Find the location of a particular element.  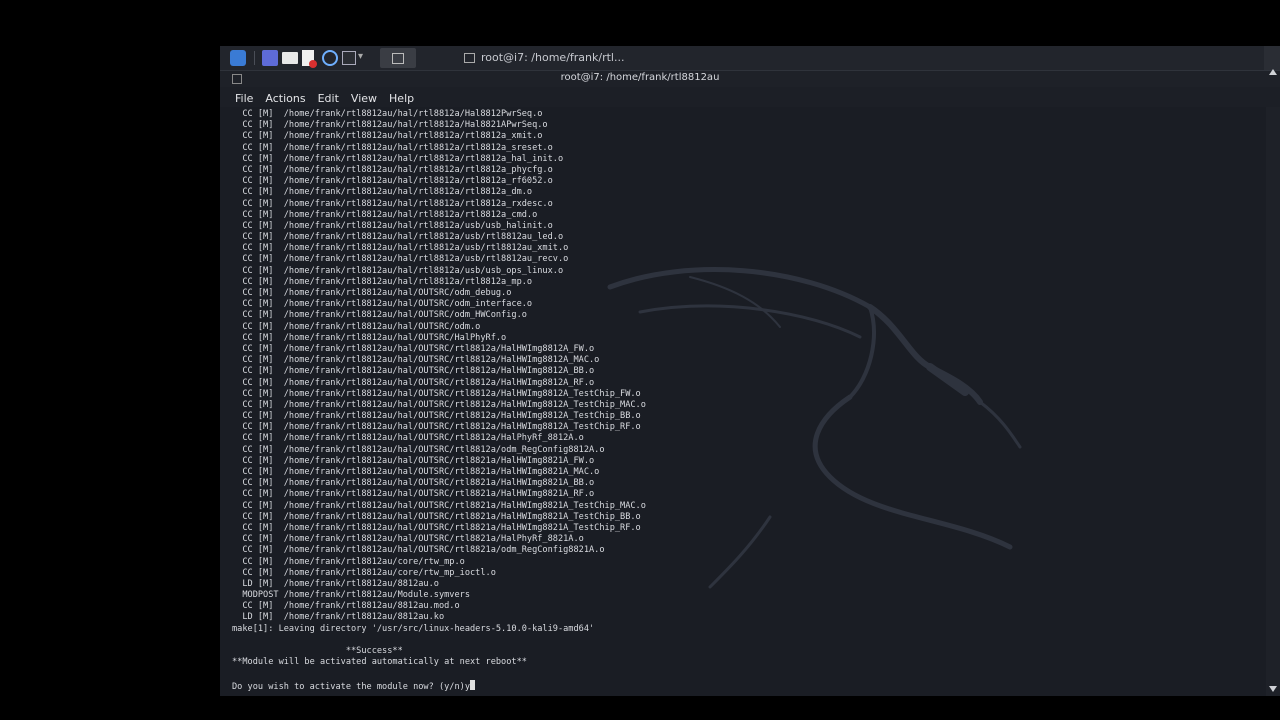

text-cursor is located at coordinates (472, 684).